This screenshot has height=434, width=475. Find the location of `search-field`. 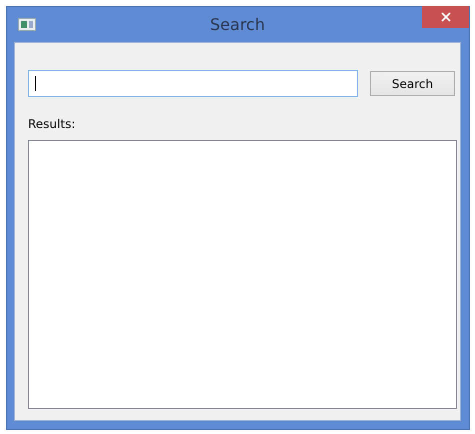

search-field is located at coordinates (193, 83).